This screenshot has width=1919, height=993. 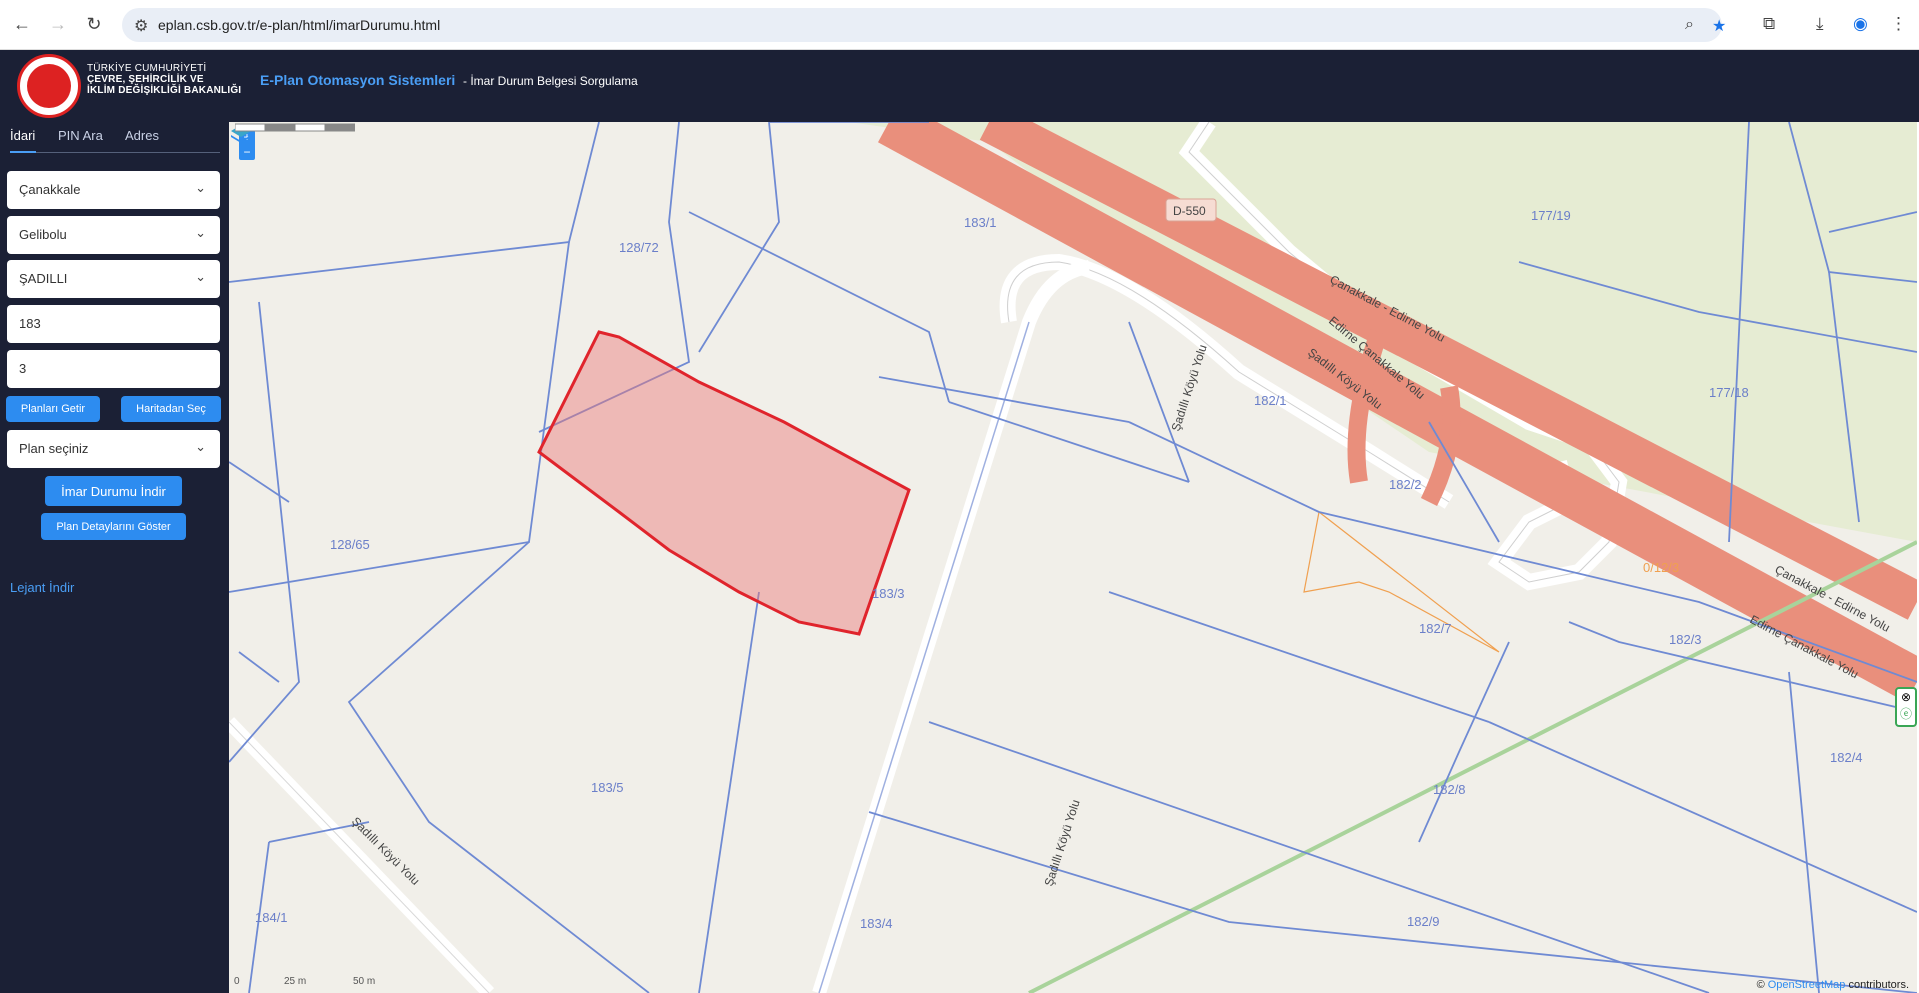 What do you see at coordinates (142, 135) in the screenshot?
I see `tab-adres: Adres` at bounding box center [142, 135].